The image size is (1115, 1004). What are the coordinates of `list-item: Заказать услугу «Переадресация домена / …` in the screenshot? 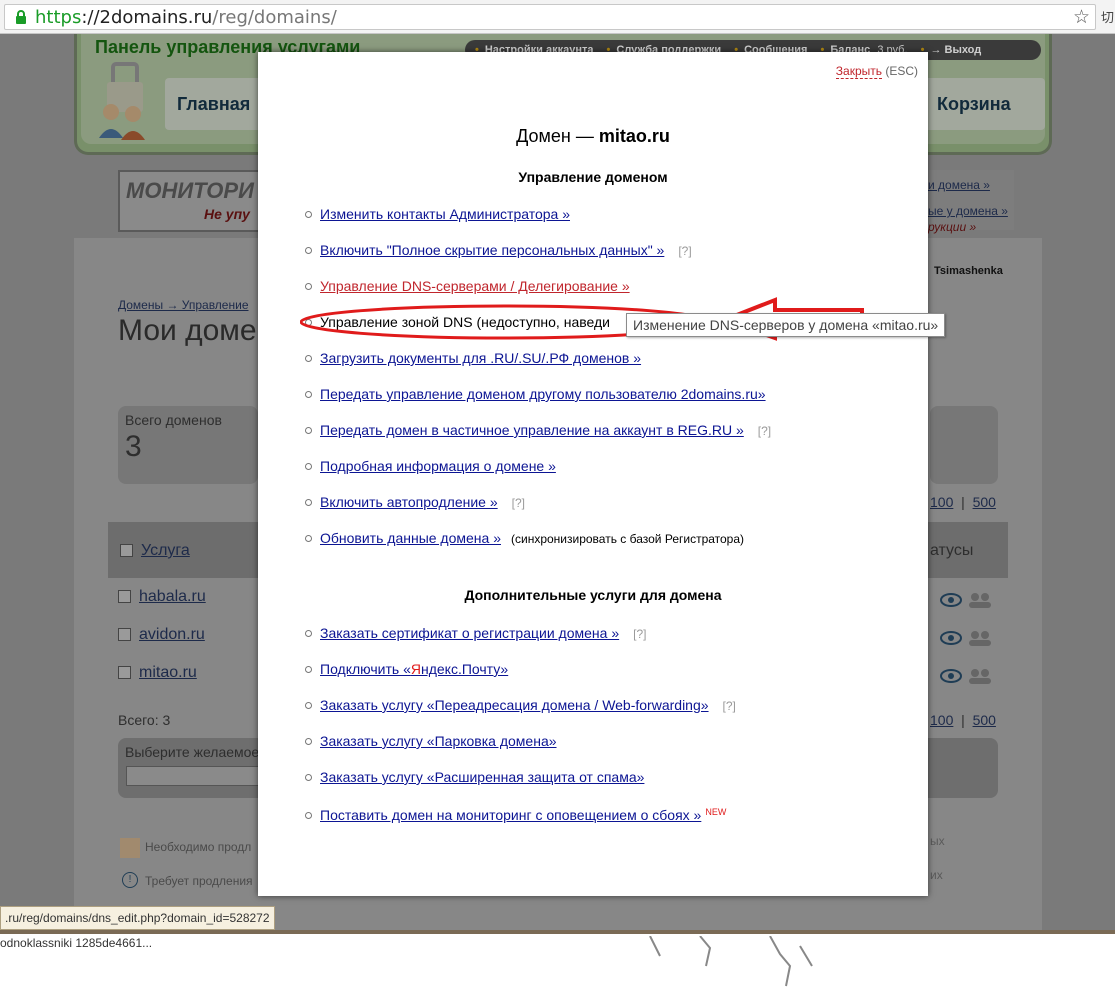 It's located at (520, 705).